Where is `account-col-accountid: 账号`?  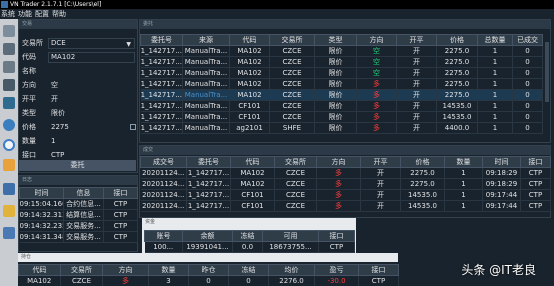
account-col-accountid: 账号 is located at coordinates (163, 236).